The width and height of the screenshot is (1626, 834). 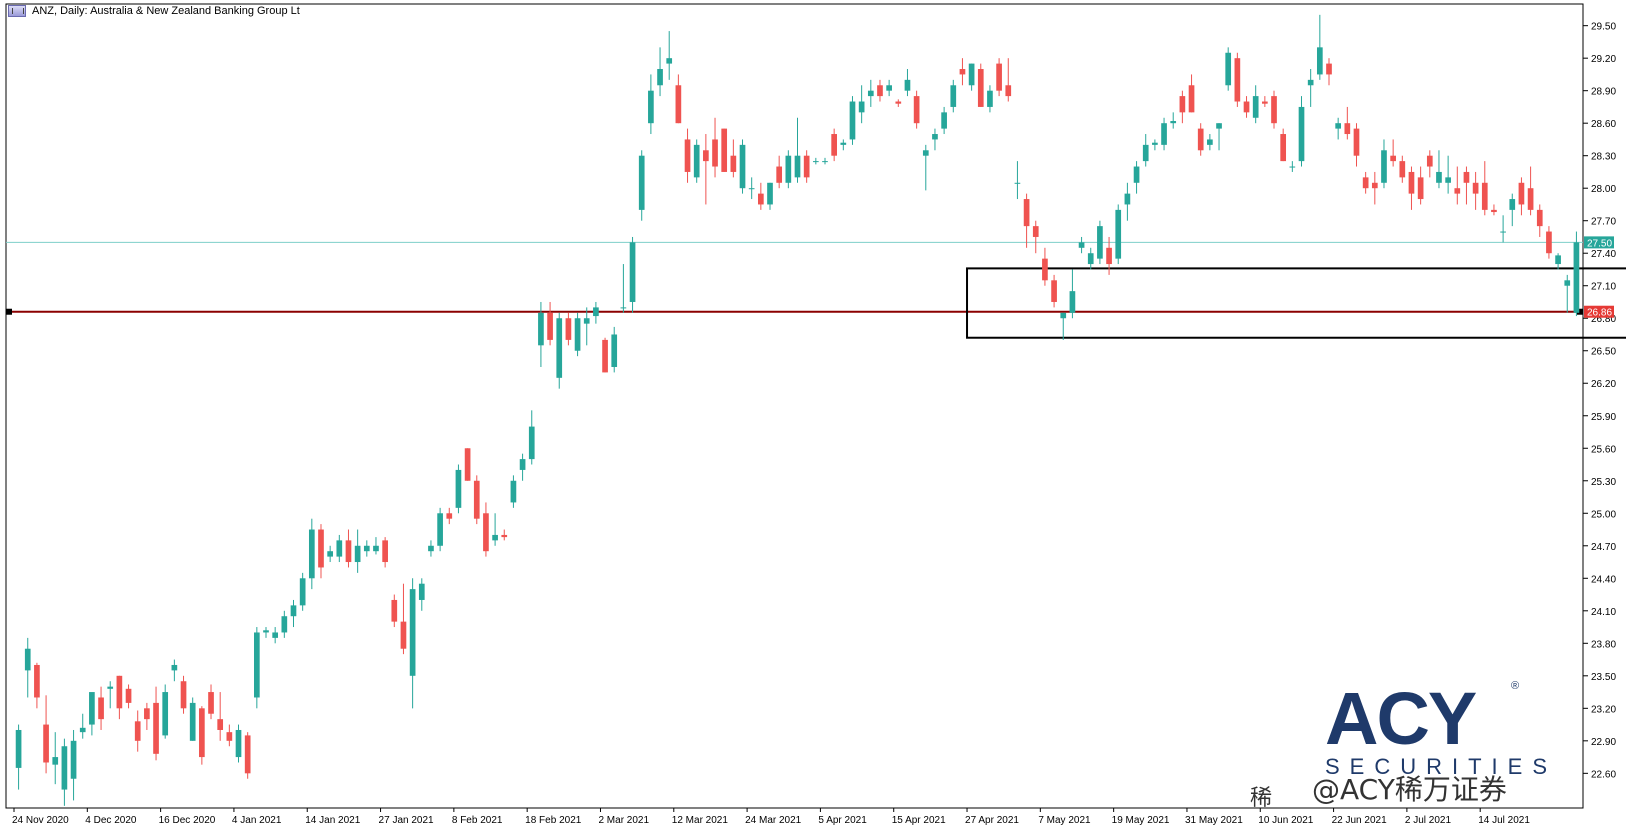 What do you see at coordinates (9, 311) in the screenshot?
I see `support-handle-left` at bounding box center [9, 311].